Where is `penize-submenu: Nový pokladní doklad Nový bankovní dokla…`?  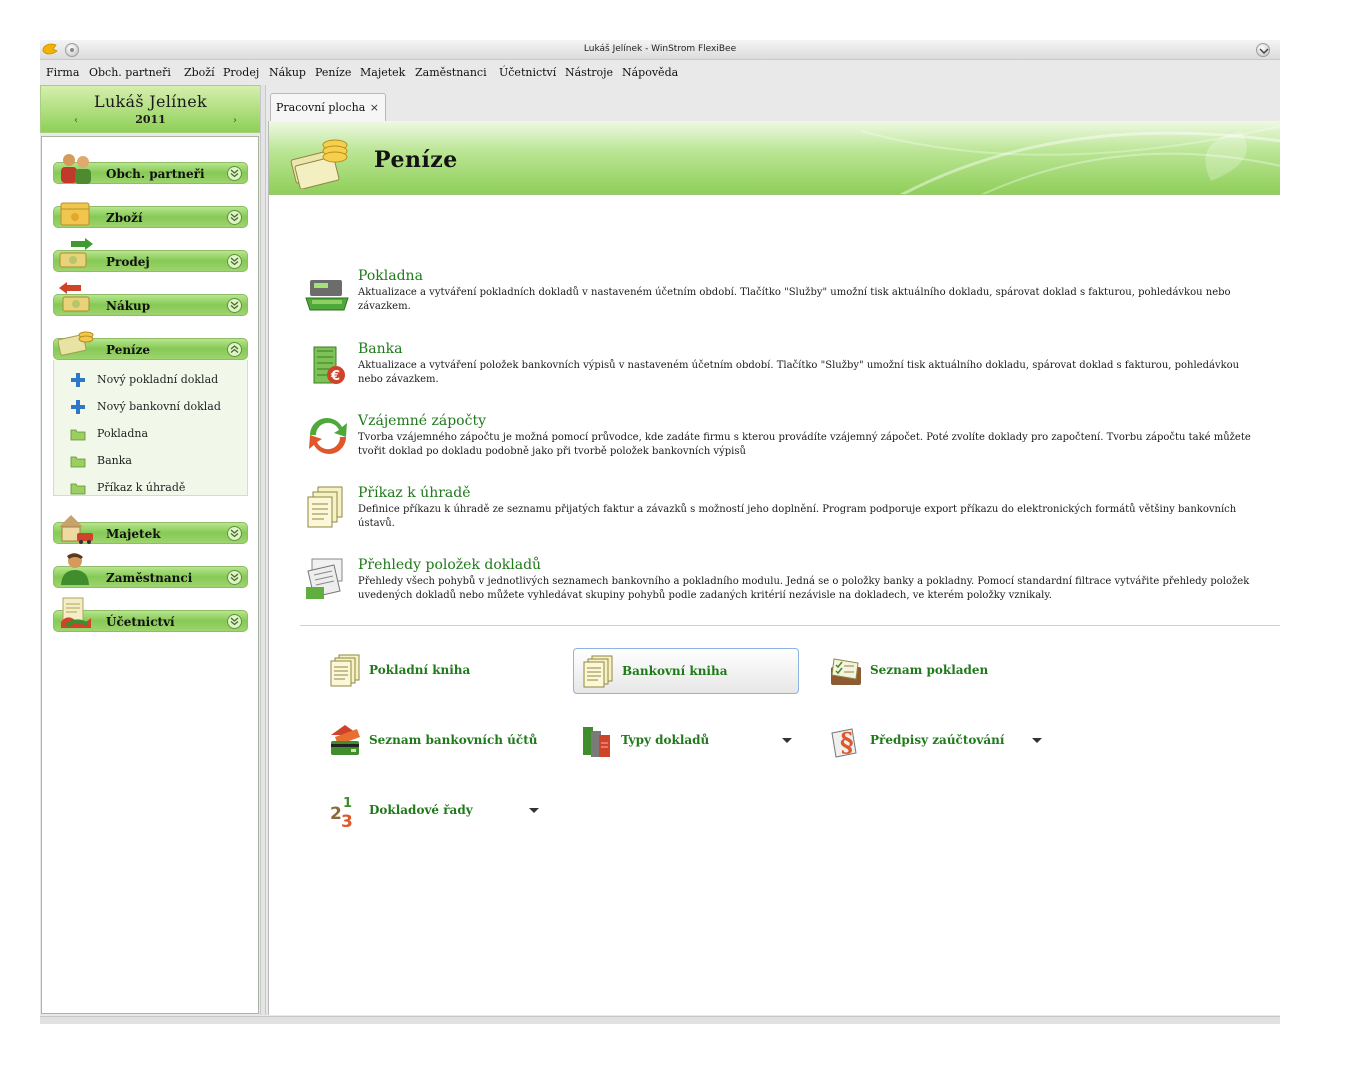 penize-submenu: Nový pokladní doklad Nový bankovní dokla… is located at coordinates (150, 428).